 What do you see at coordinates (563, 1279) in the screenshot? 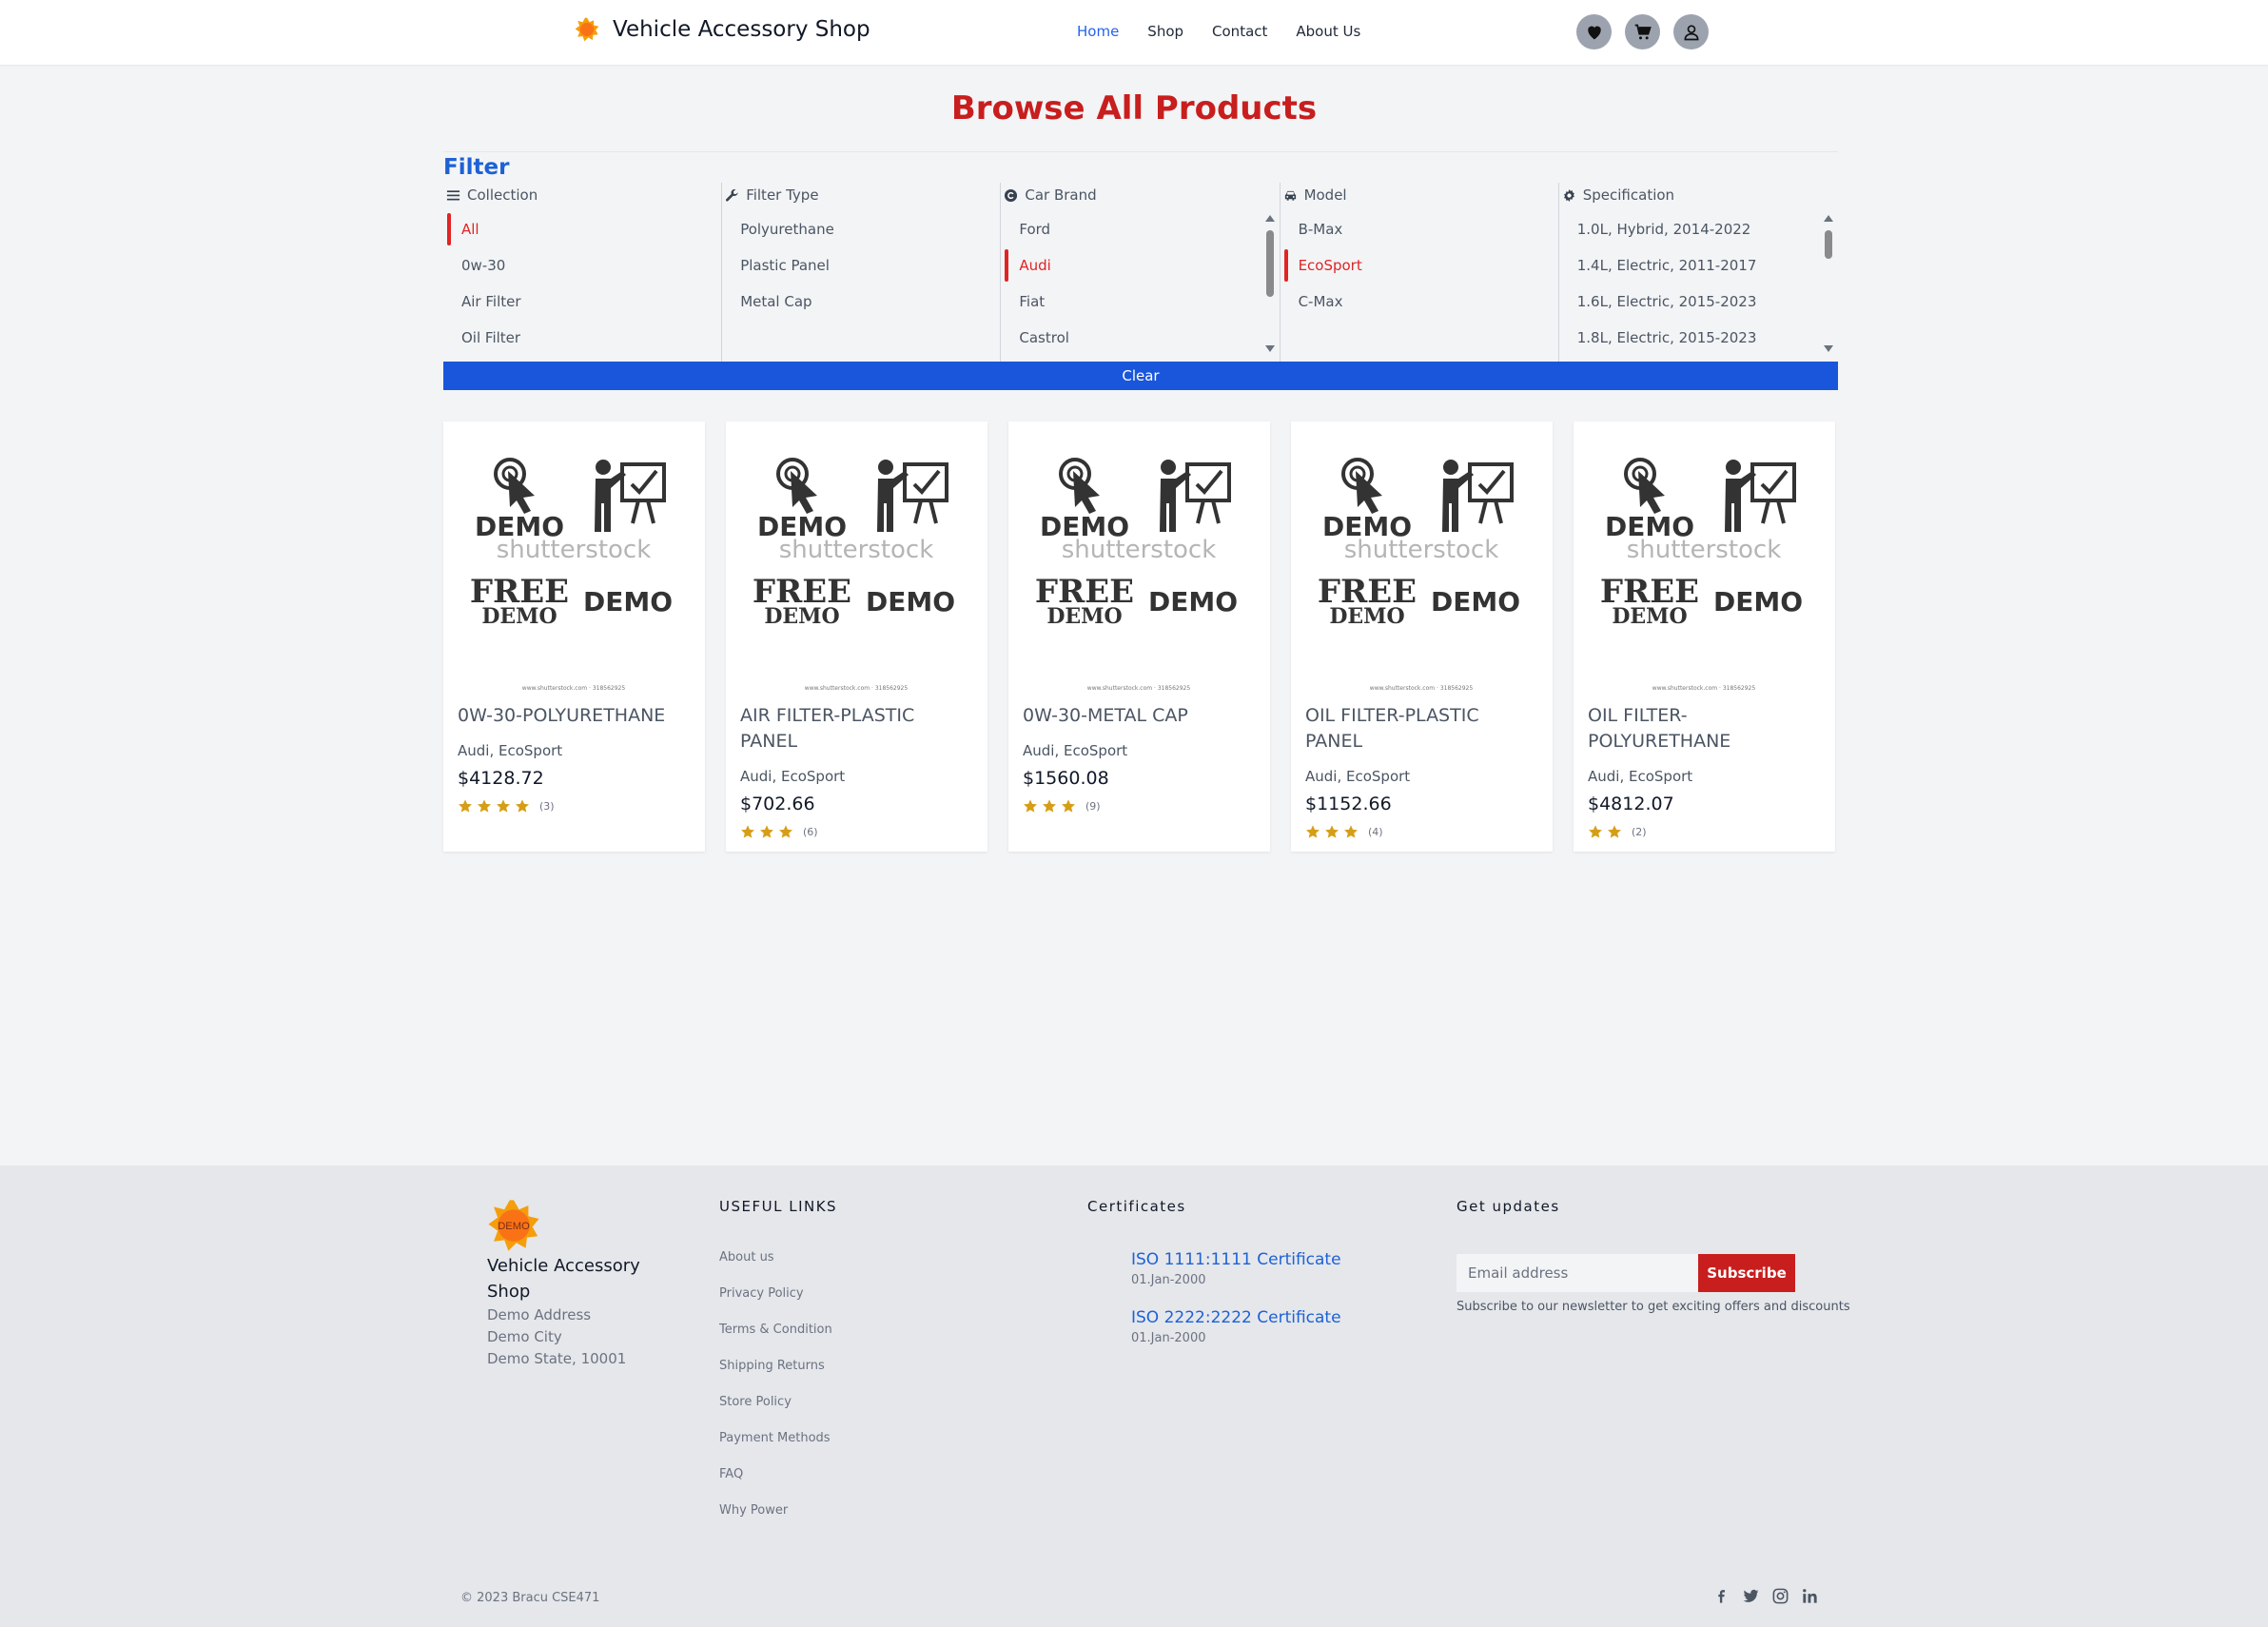
I see `footer-brand: Vehicle Accessory Shop` at bounding box center [563, 1279].